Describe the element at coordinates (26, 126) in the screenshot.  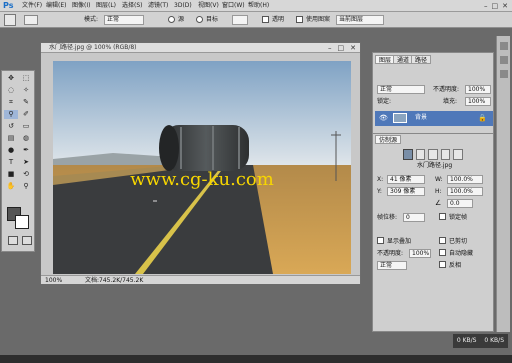
I see `eraser-tool-icon: ▭` at that location.